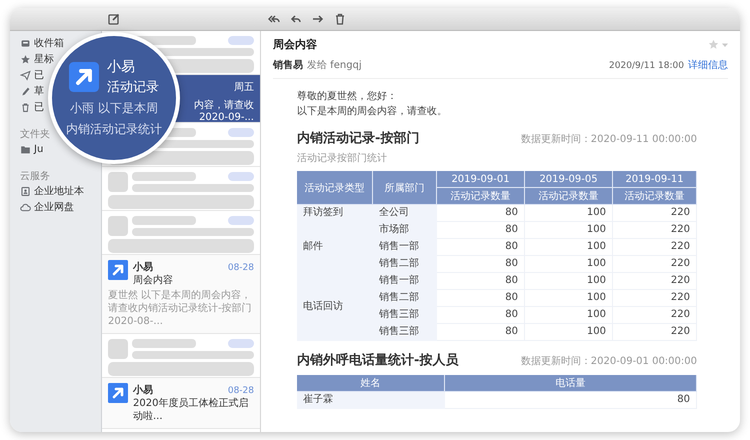 The height and width of the screenshot is (440, 750). What do you see at coordinates (288, 65) in the screenshot?
I see `sender-name: 销售易` at bounding box center [288, 65].